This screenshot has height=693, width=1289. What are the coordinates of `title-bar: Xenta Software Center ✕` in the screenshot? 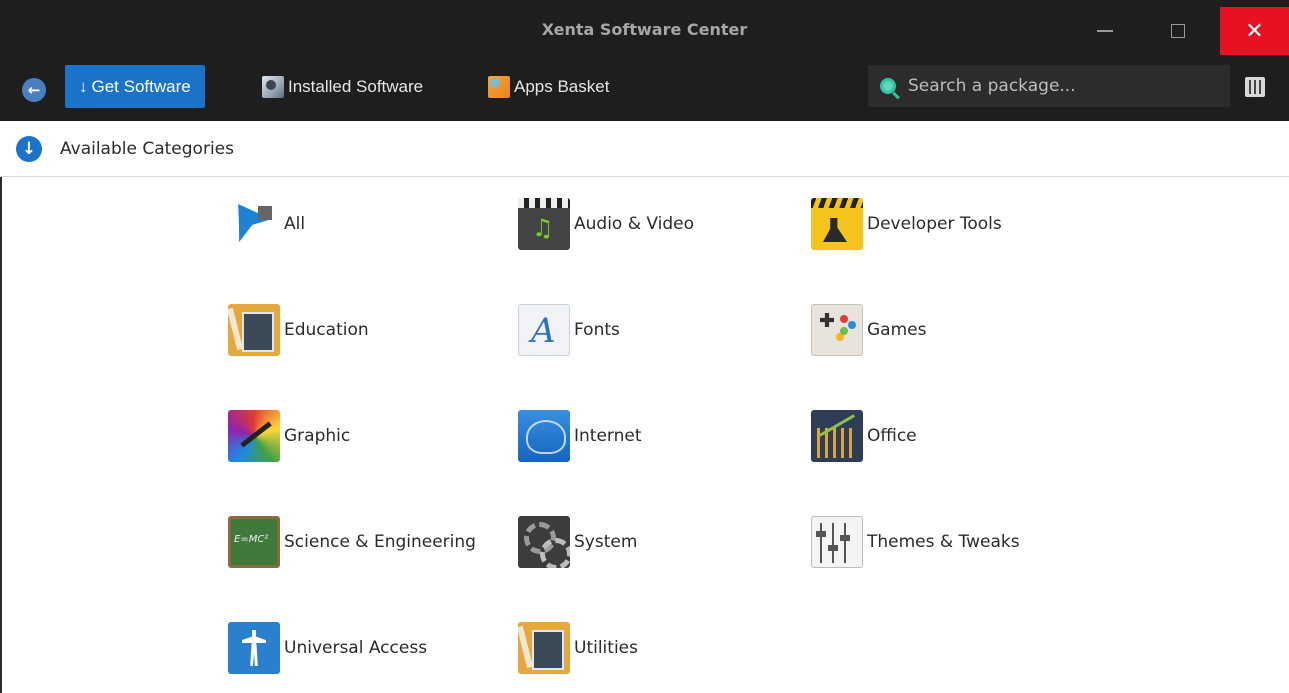 It's located at (644, 31).